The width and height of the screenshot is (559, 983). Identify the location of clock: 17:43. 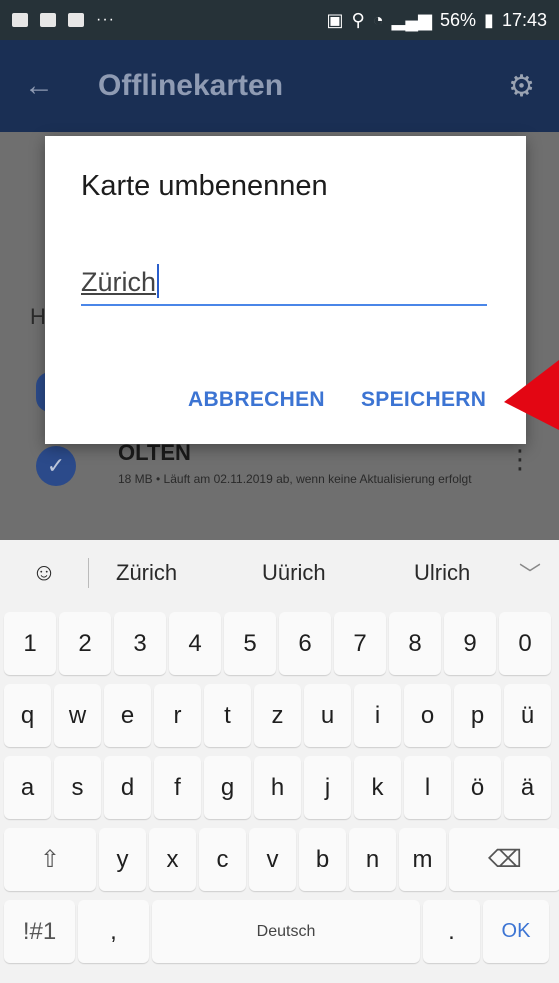
(524, 19).